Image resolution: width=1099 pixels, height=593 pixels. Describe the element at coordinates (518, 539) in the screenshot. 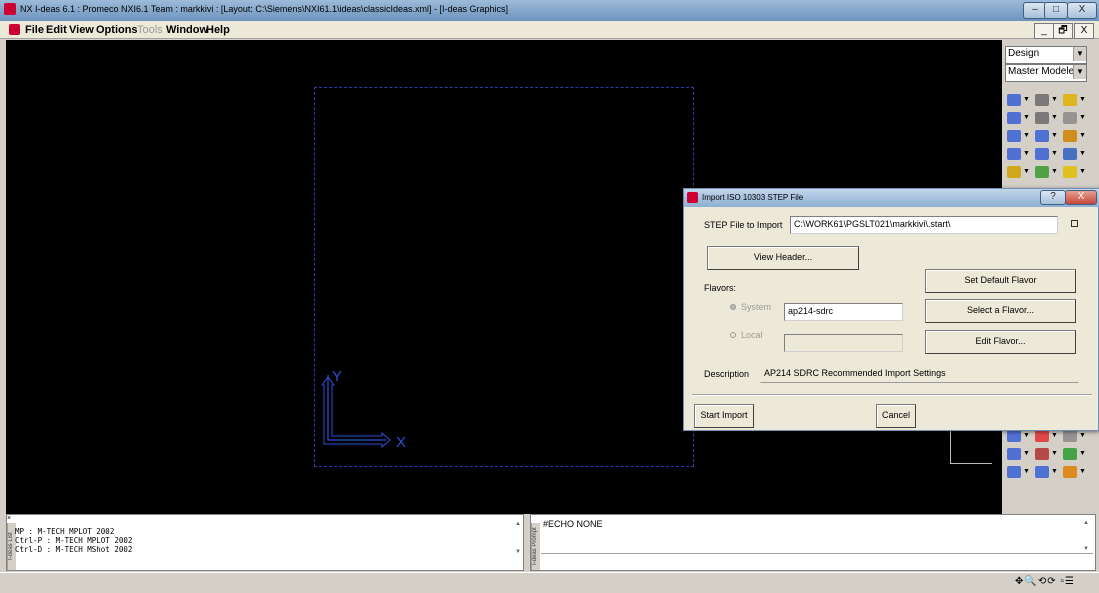

I see `list-scrollbar: ▲ ▼` at that location.